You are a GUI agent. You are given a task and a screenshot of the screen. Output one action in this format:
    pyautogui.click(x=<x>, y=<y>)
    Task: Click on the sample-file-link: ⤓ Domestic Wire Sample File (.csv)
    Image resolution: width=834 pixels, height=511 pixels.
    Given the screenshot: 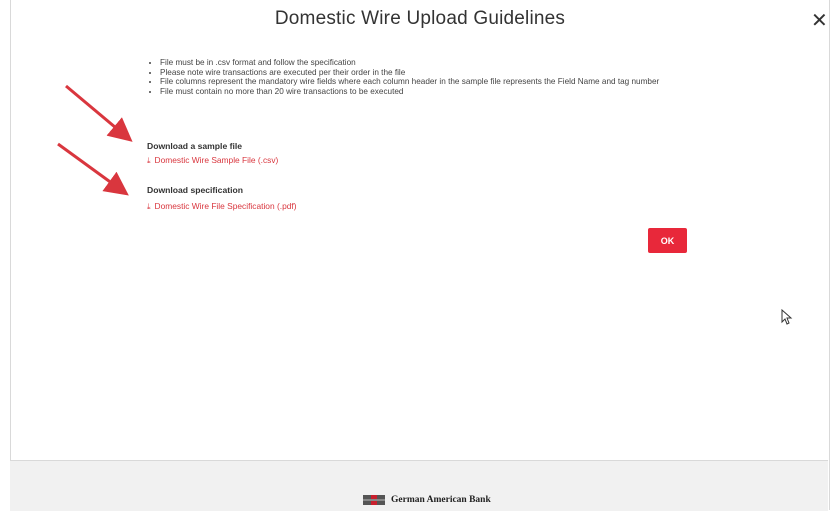 What is the action you would take?
    pyautogui.click(x=212, y=160)
    